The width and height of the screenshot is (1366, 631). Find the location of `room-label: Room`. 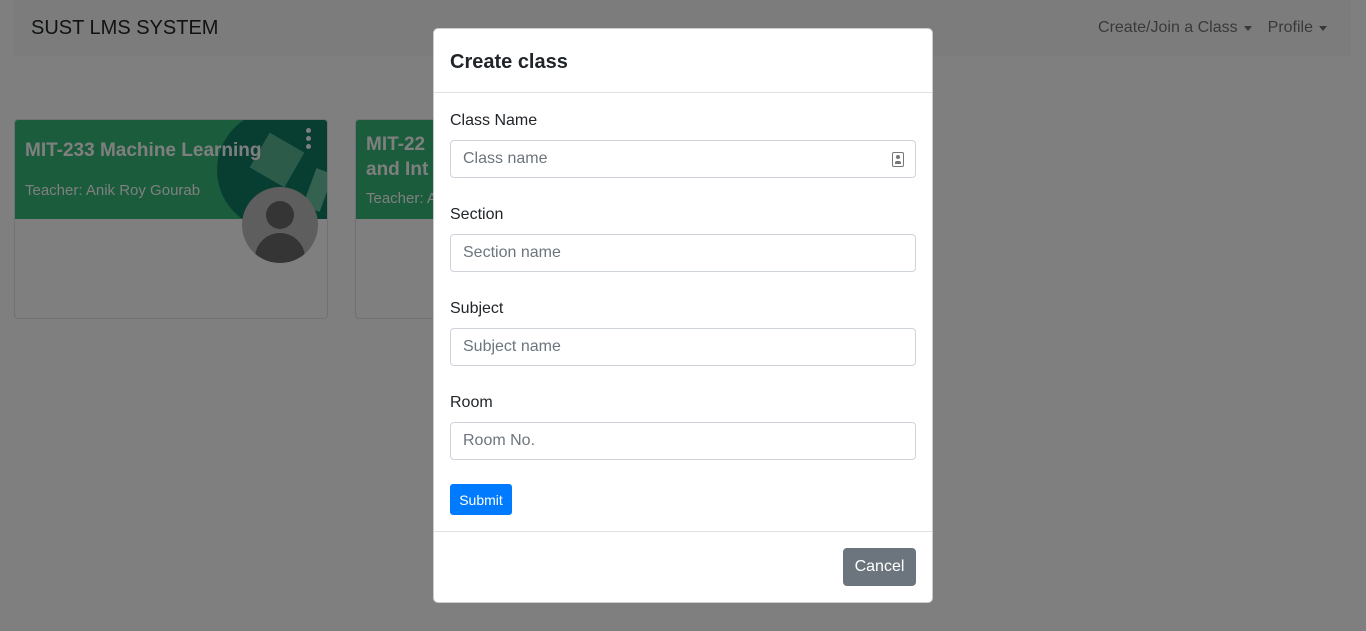

room-label: Room is located at coordinates (471, 402).